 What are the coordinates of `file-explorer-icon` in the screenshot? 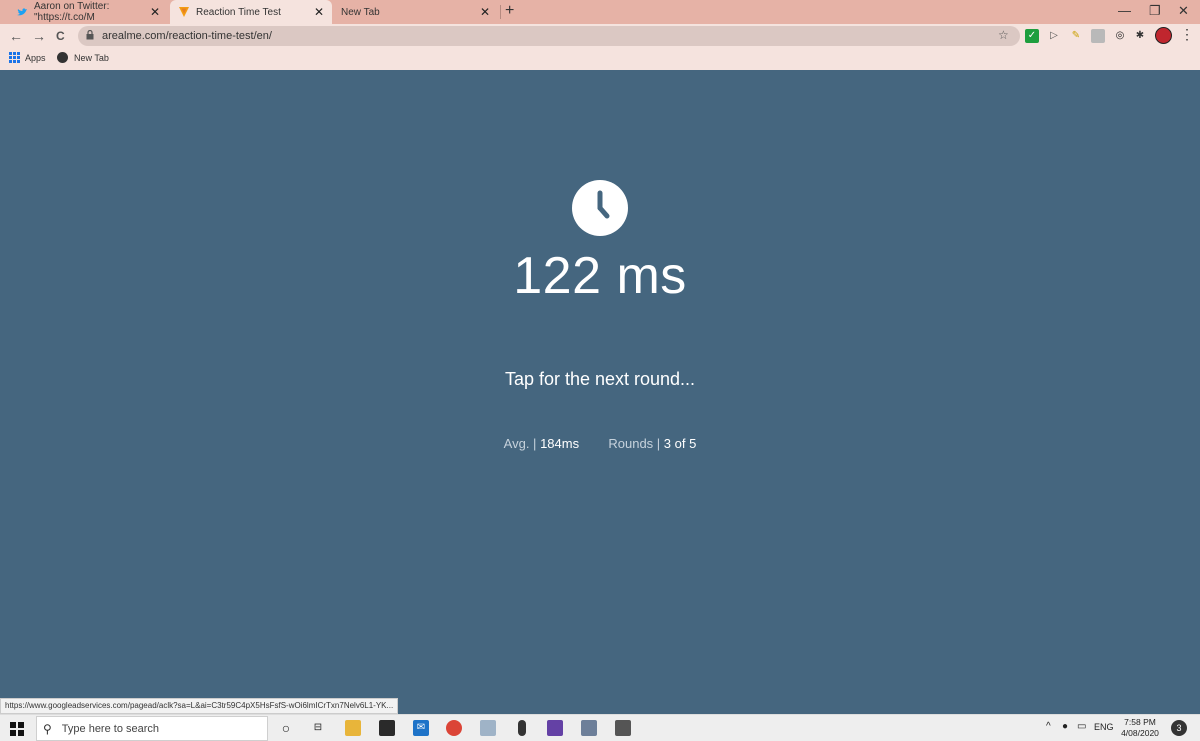 It's located at (353, 728).